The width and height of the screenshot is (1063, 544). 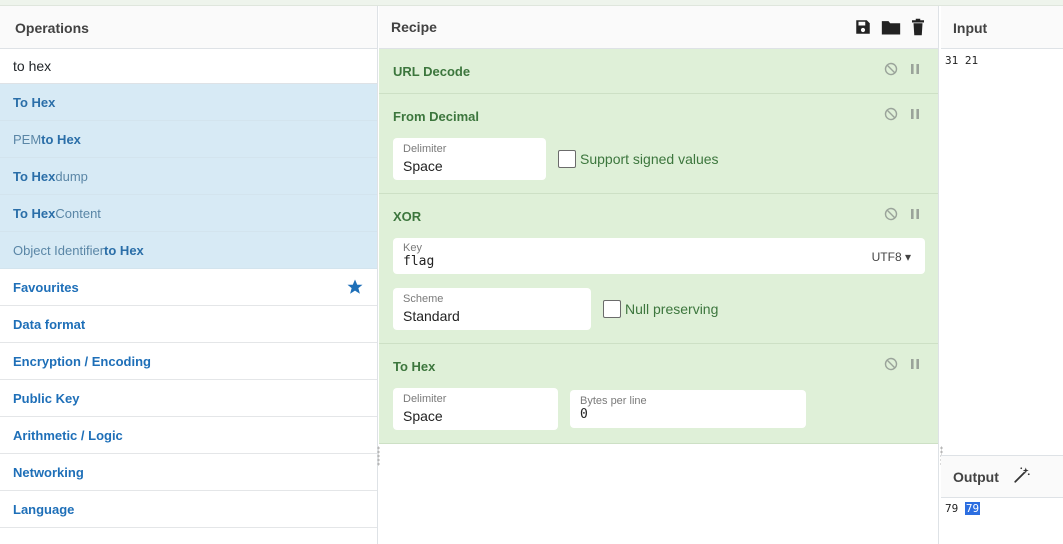 I want to click on output-textarea: 79 79, so click(x=962, y=508).